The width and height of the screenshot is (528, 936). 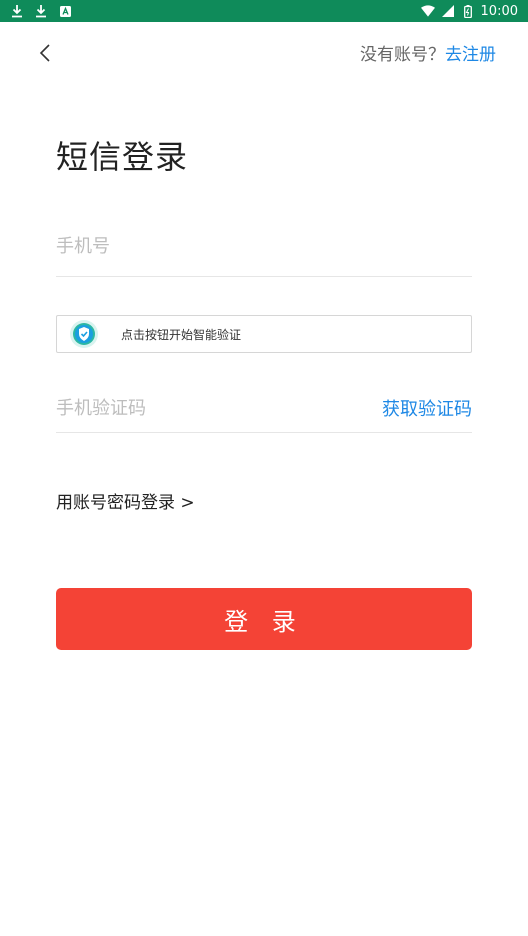 I want to click on get-code-button: 获取验证码, so click(x=427, y=408).